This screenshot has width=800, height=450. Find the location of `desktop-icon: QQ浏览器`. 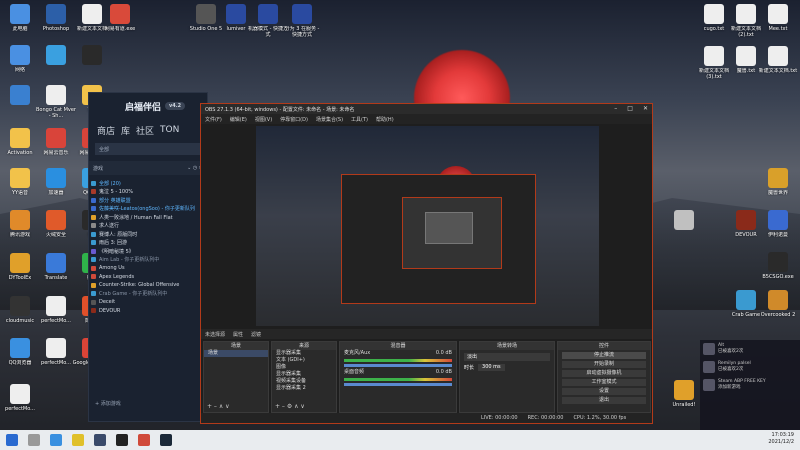

desktop-icon: QQ浏览器 is located at coordinates (20, 352).